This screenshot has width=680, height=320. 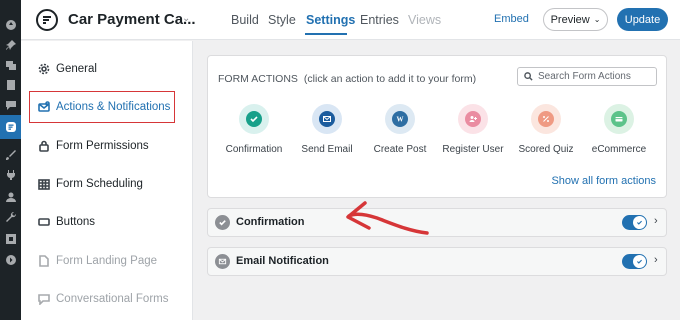 What do you see at coordinates (473, 129) in the screenshot?
I see `action-register-user: Register User` at bounding box center [473, 129].